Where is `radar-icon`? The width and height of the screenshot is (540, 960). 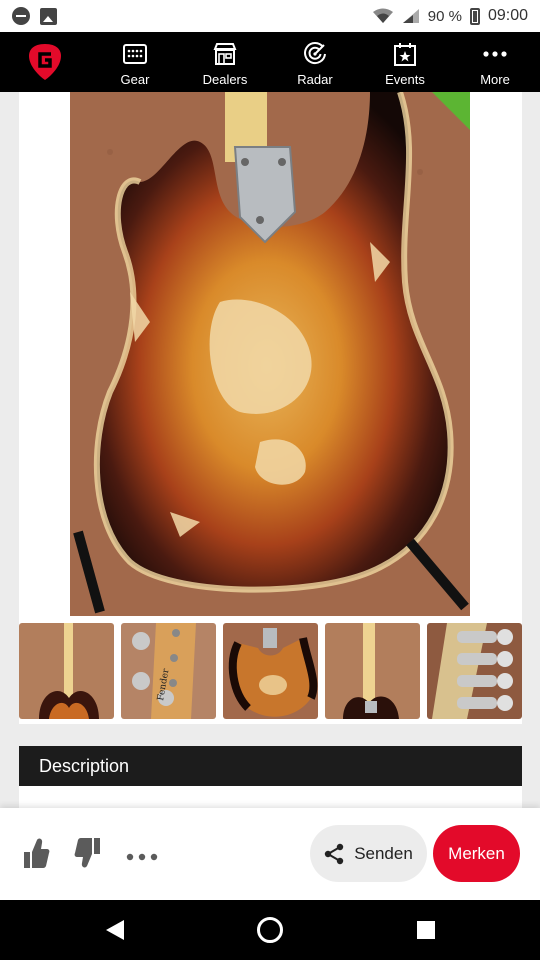
radar-icon is located at coordinates (315, 53).